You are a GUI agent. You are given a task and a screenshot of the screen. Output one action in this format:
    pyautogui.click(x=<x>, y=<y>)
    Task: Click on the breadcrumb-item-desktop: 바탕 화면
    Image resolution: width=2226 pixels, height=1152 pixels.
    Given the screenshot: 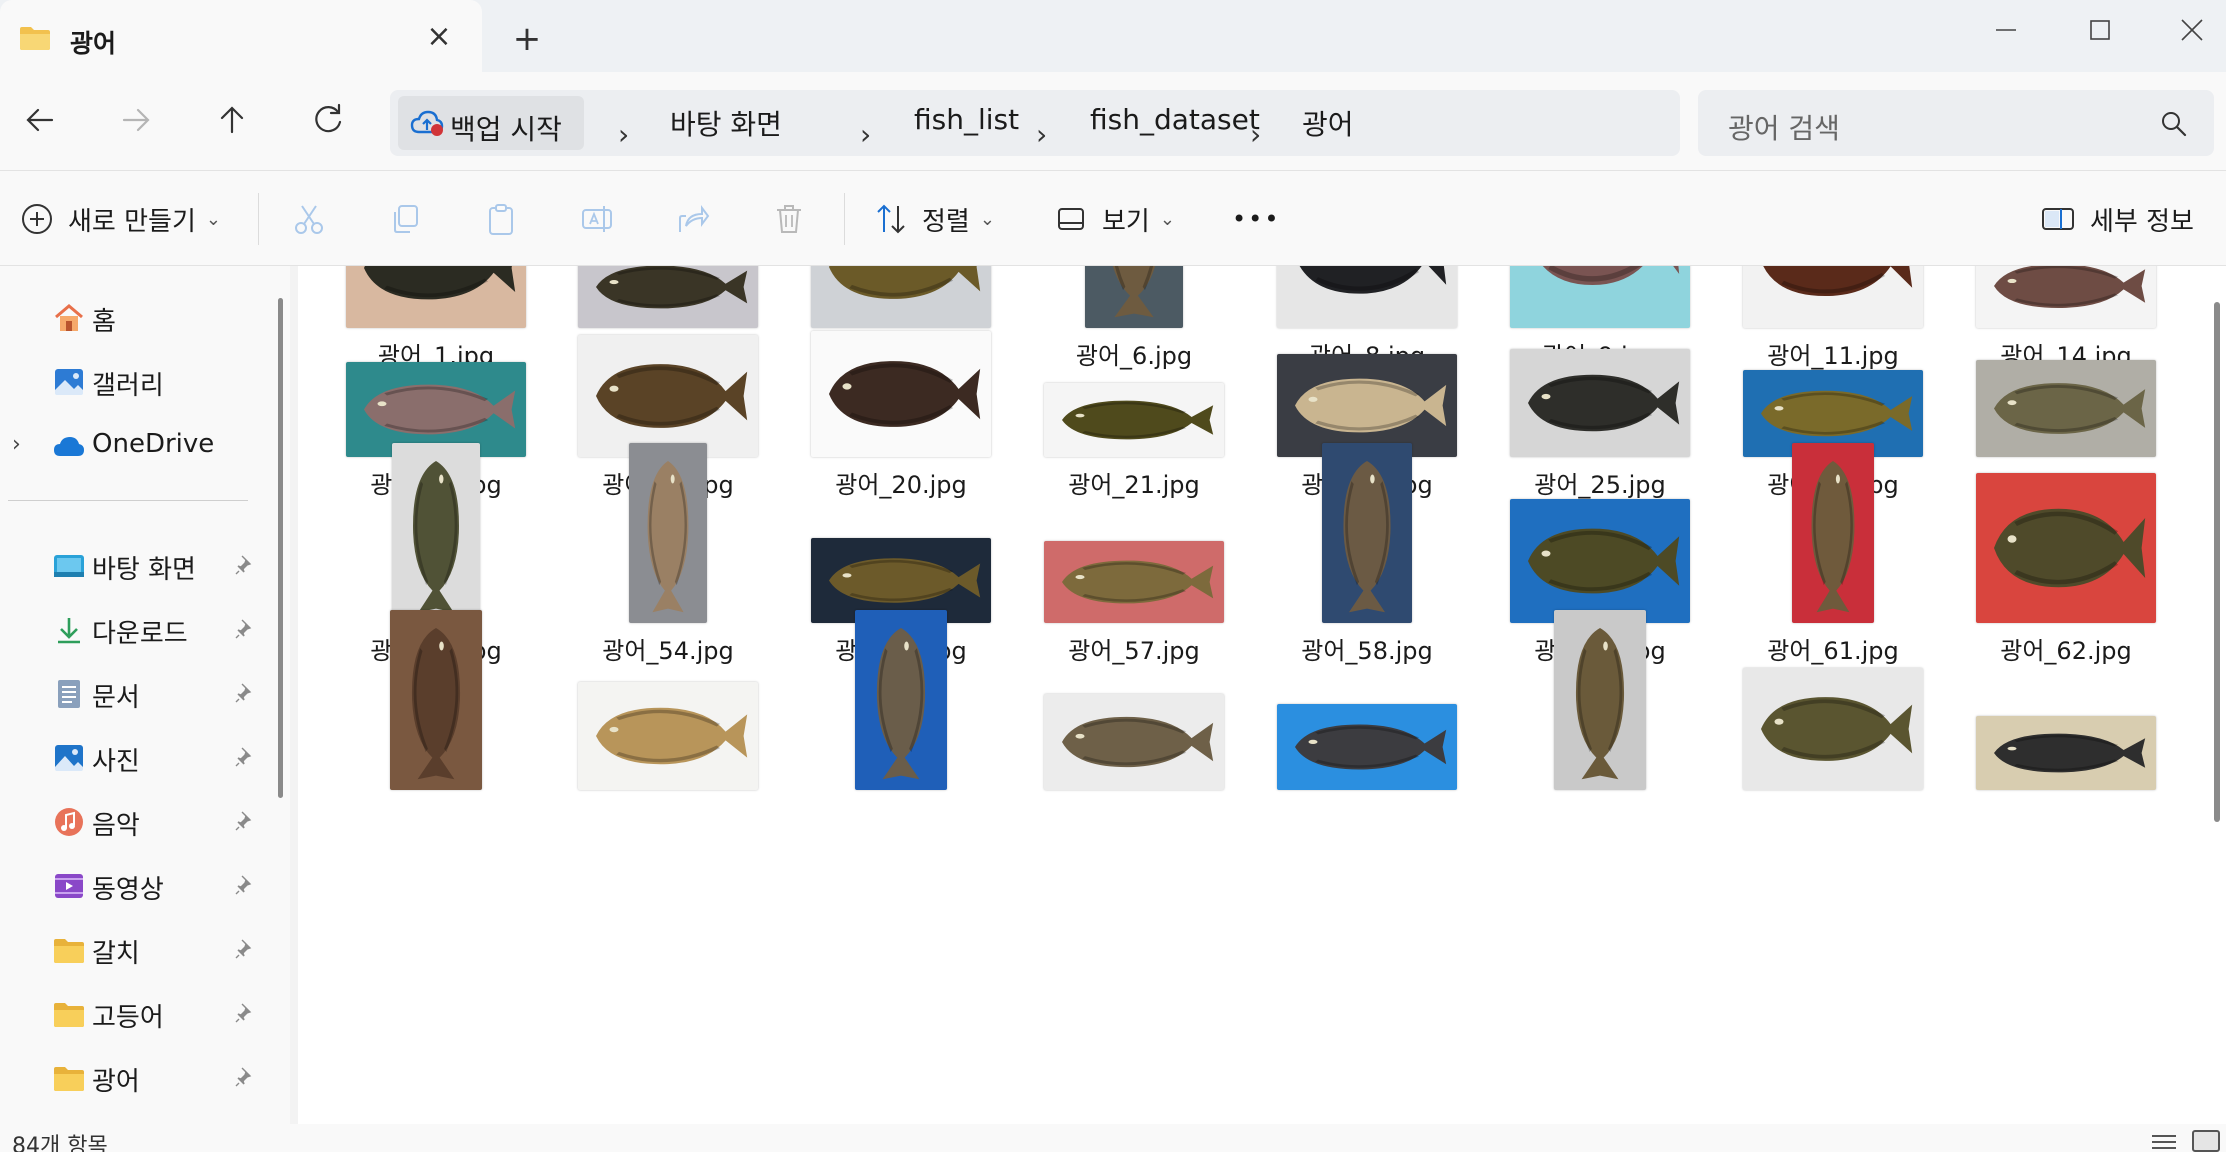 What is the action you would take?
    pyautogui.click(x=726, y=123)
    